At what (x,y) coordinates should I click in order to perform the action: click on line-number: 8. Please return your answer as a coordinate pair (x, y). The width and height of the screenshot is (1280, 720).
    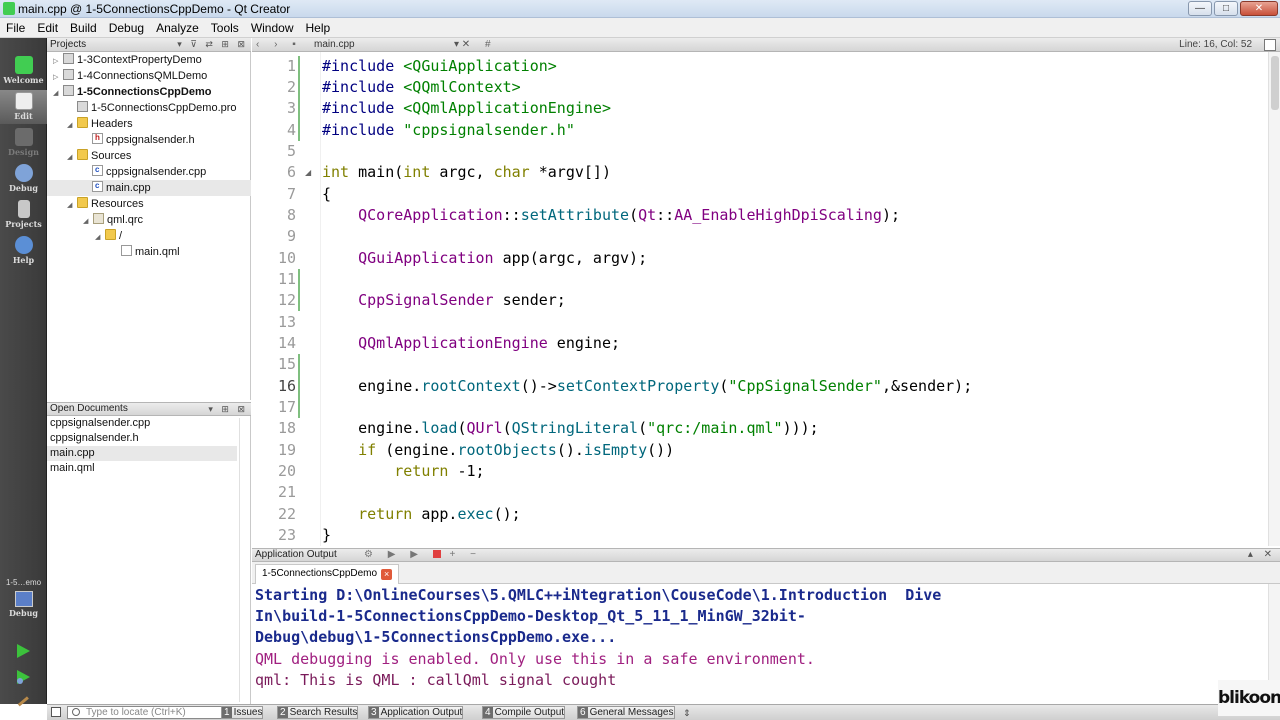
    Looking at the image, I should click on (291, 215).